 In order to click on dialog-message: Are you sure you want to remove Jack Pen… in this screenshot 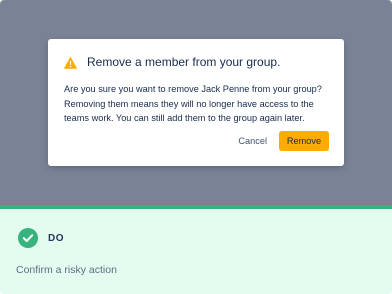, I will do `click(193, 103)`.